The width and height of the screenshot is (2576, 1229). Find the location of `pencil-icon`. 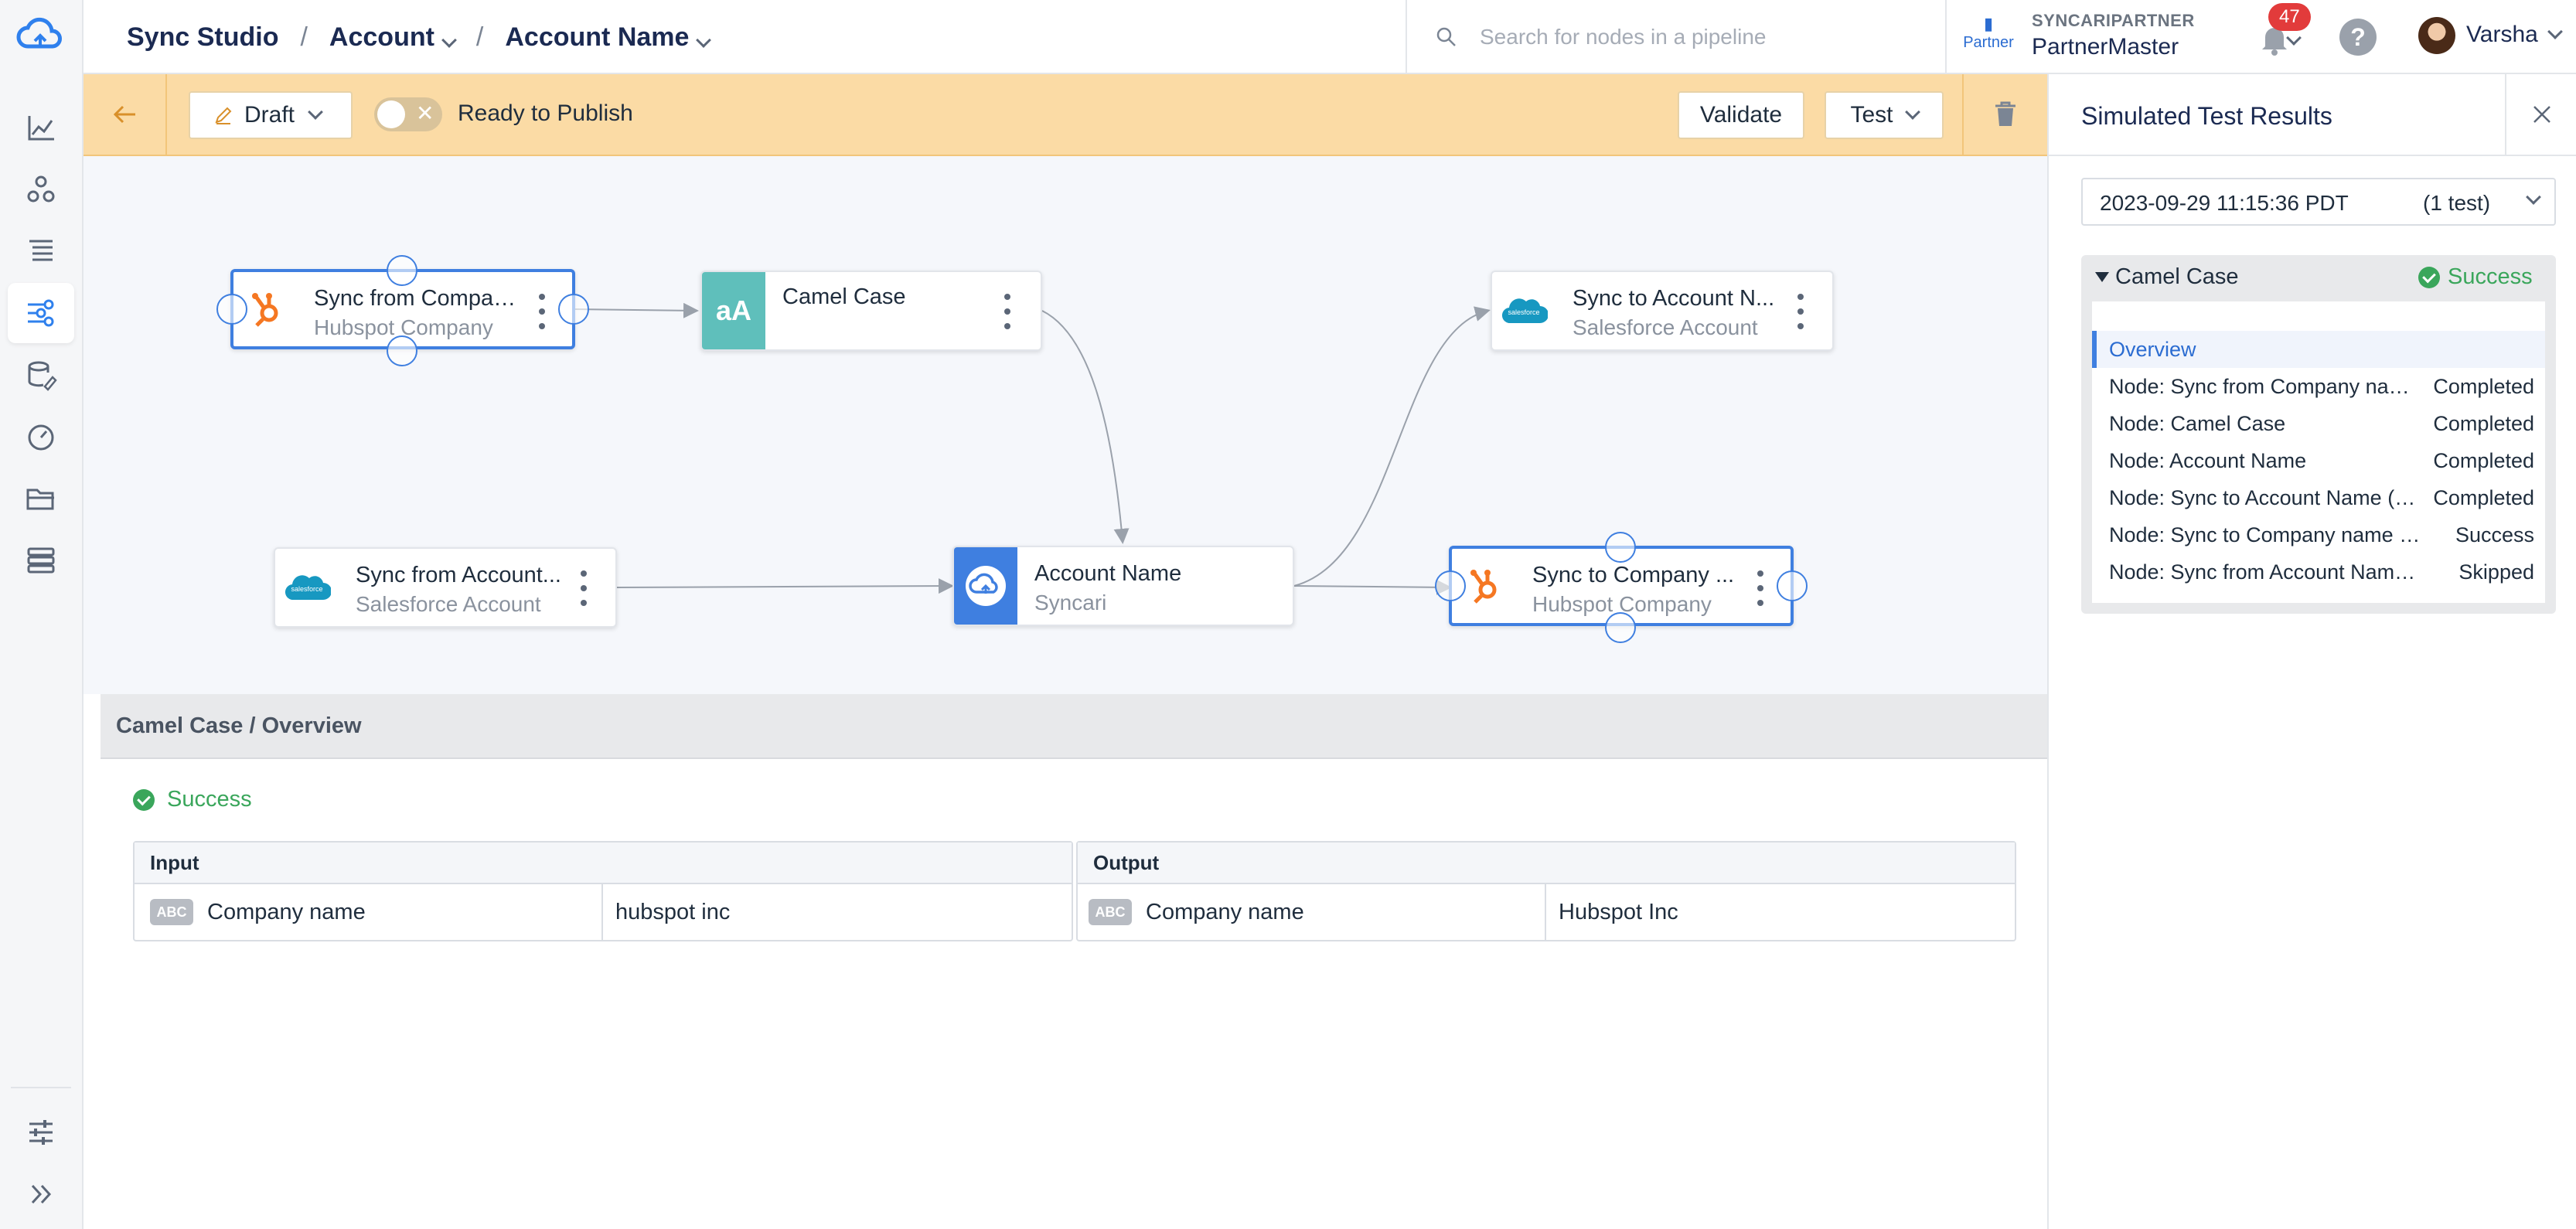

pencil-icon is located at coordinates (223, 116).